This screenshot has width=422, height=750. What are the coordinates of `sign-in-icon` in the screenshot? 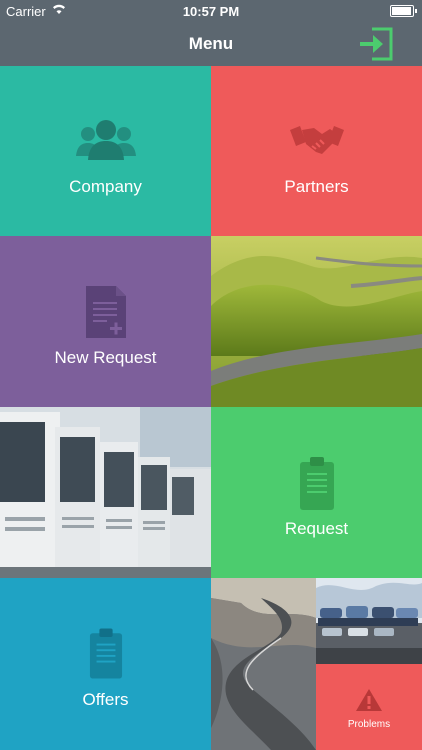 It's located at (376, 44).